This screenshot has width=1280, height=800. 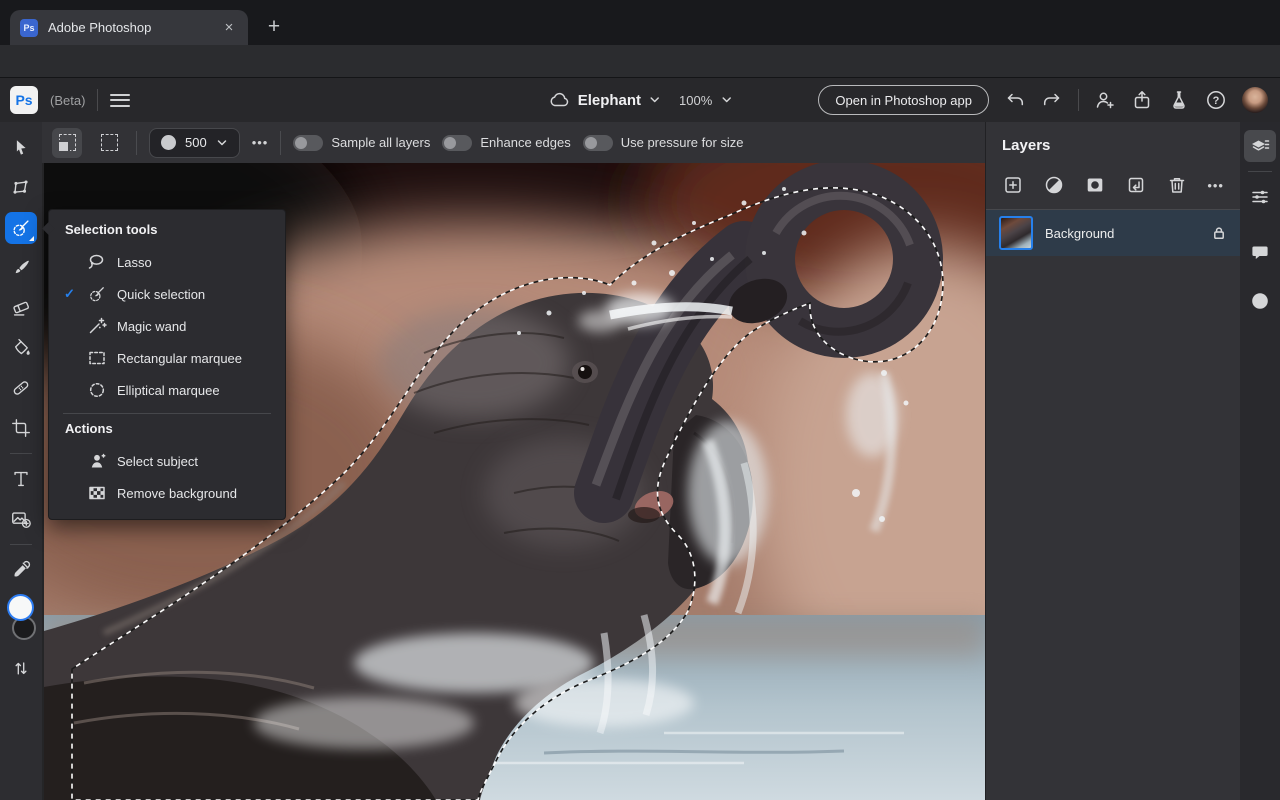 What do you see at coordinates (97, 326) in the screenshot?
I see `magic-wand-icon` at bounding box center [97, 326].